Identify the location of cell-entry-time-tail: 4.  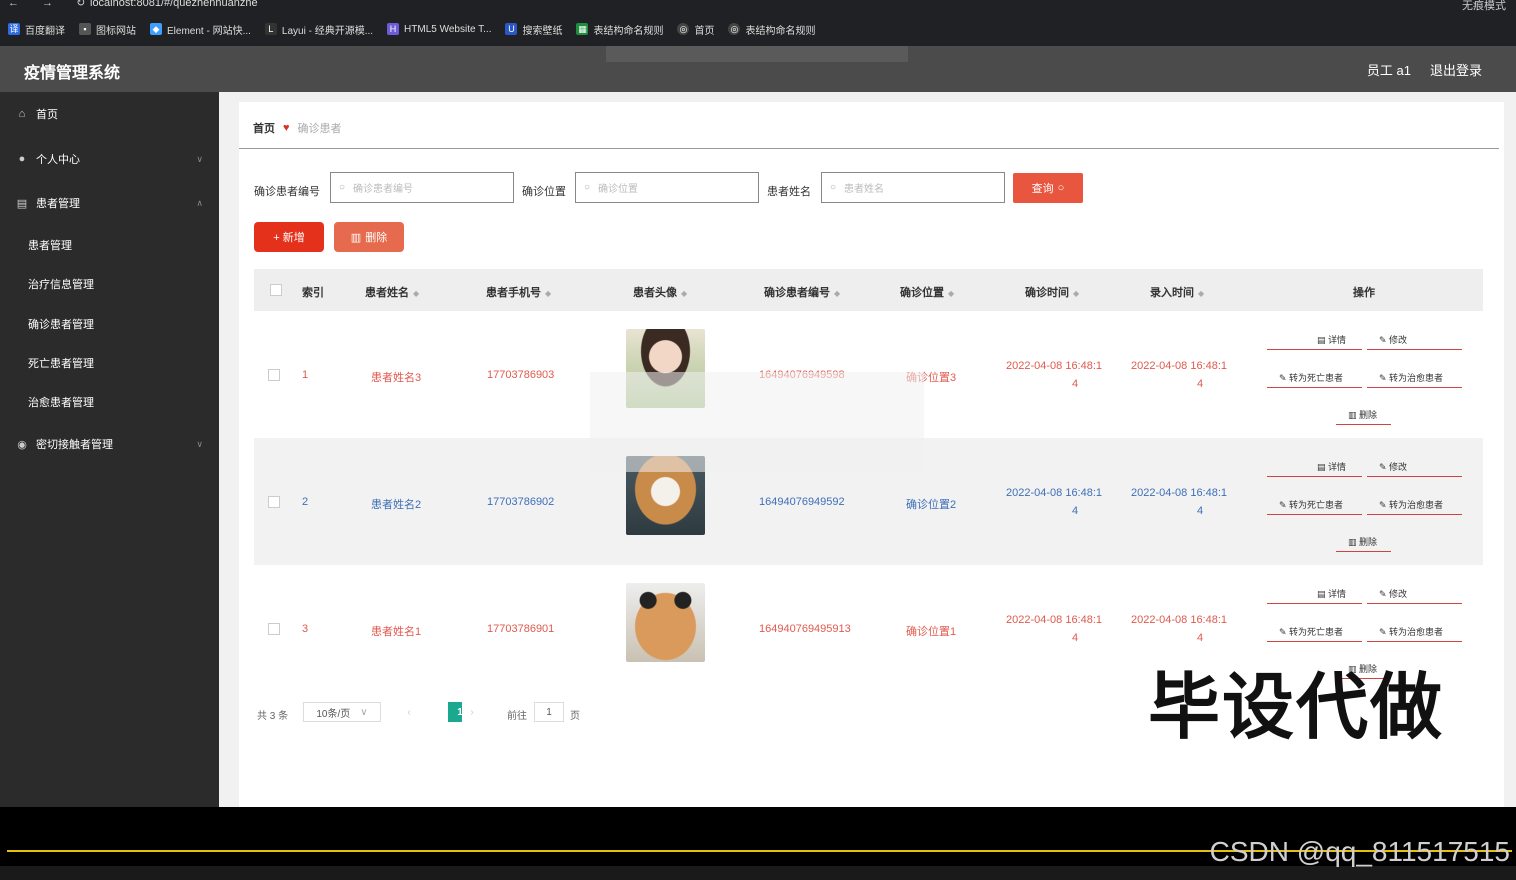
(1200, 511).